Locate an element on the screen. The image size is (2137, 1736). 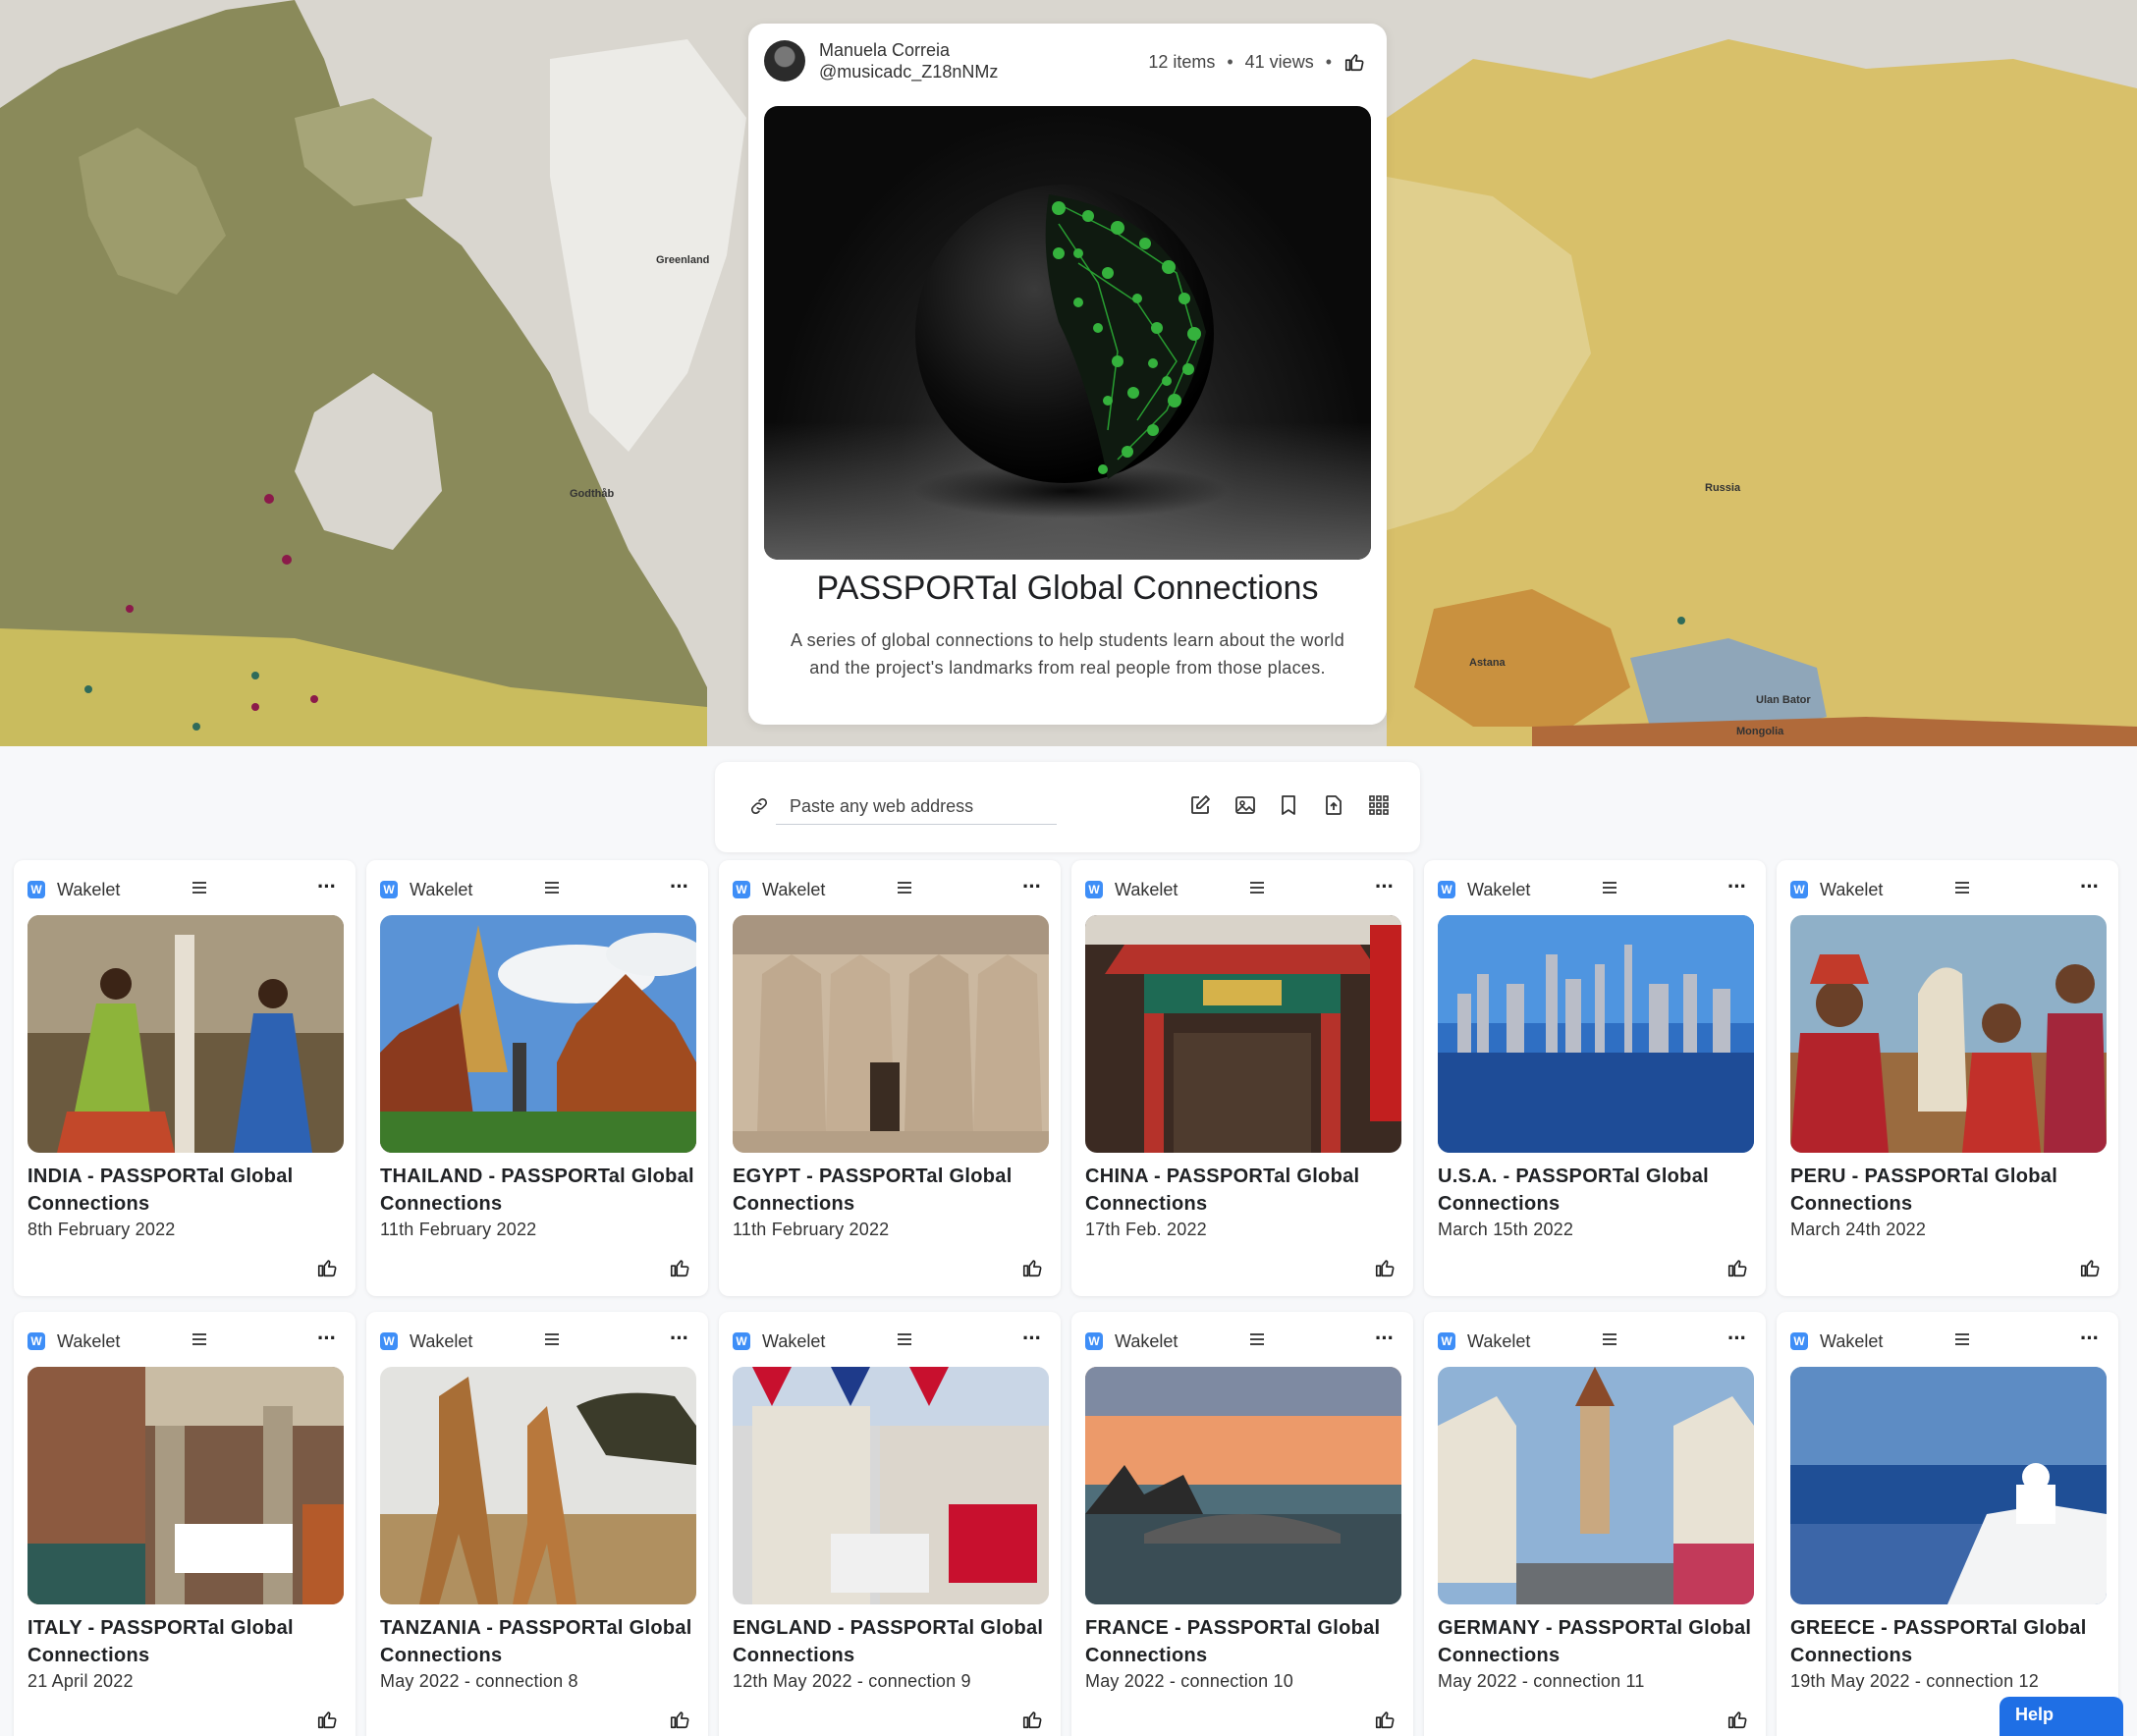
card-title: THAILAND - PASSPORTal Global Connections is located at coordinates (542, 1190).